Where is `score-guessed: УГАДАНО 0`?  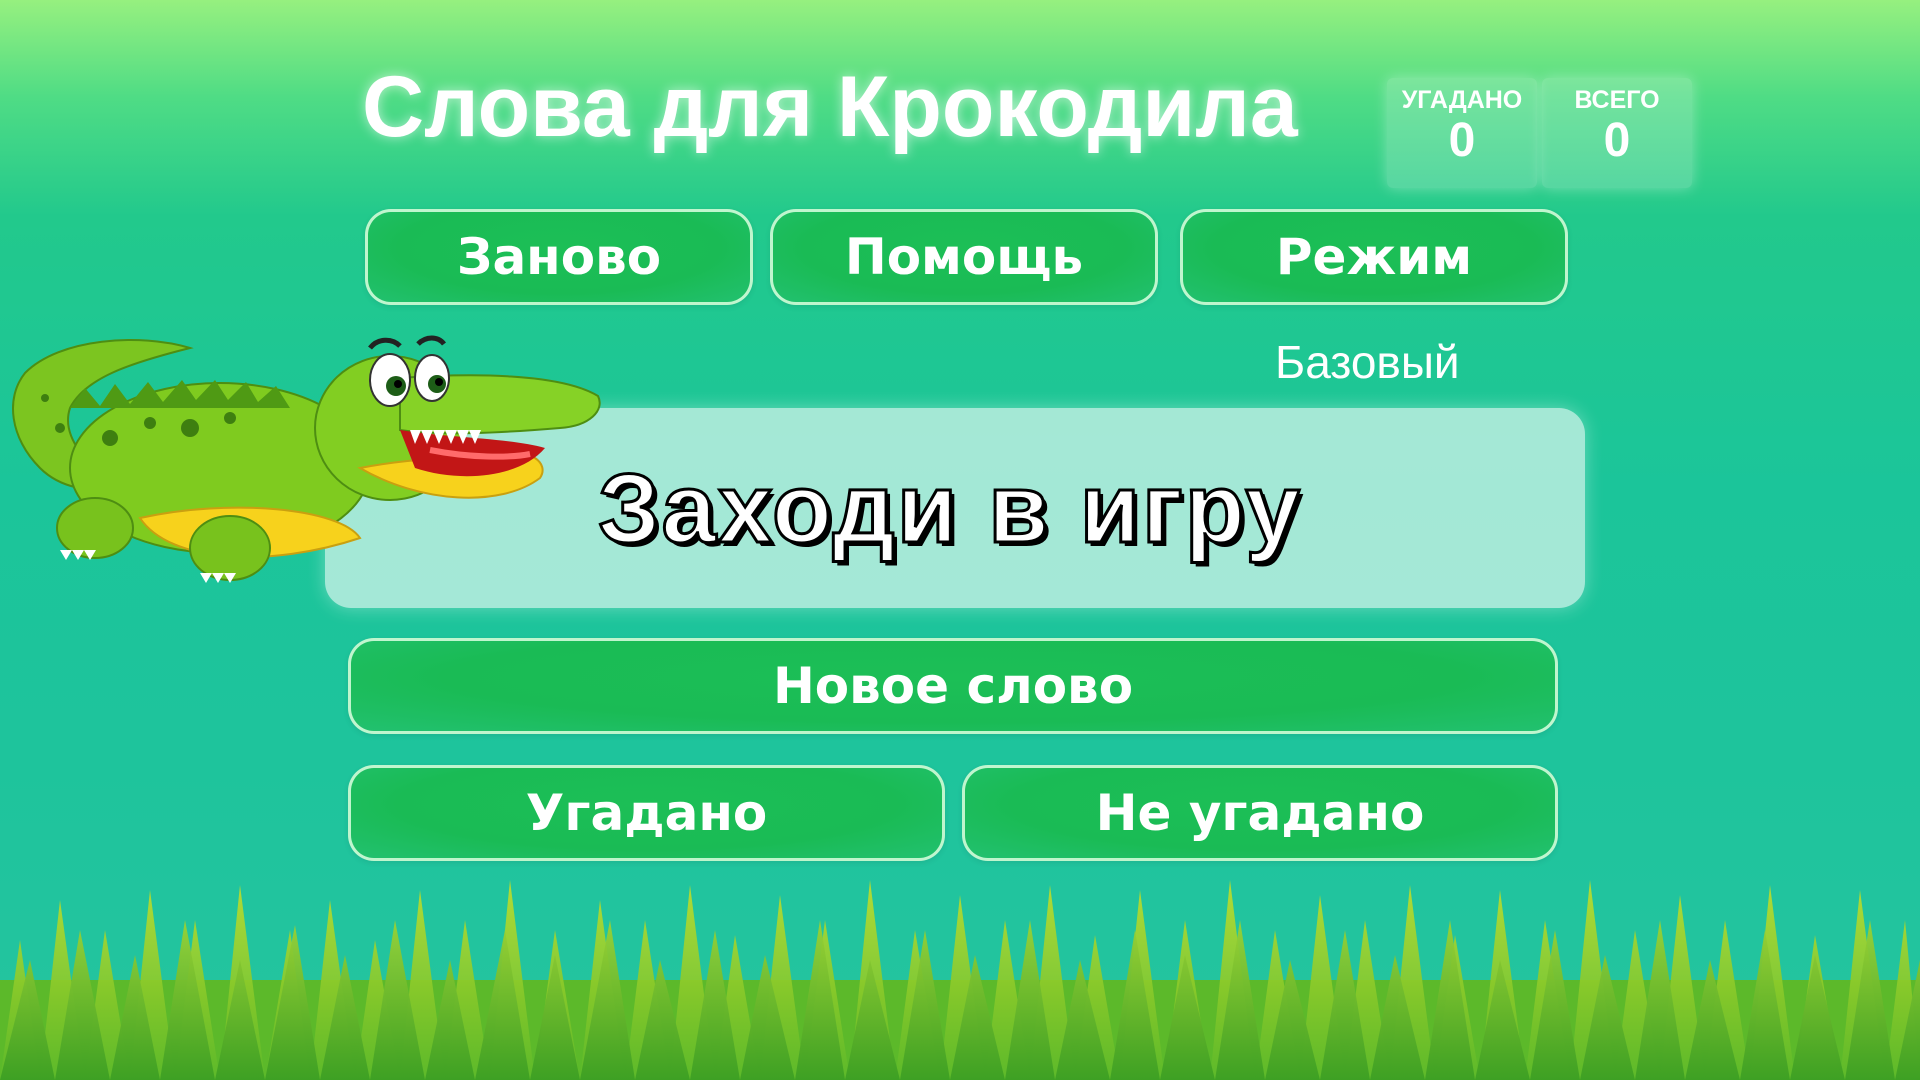 score-guessed: УГАДАНО 0 is located at coordinates (1462, 133).